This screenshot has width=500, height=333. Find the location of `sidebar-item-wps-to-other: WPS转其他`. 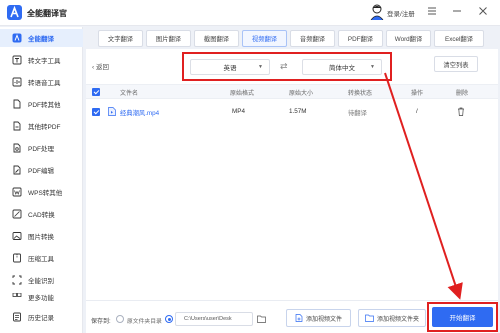

sidebar-item-wps-to-other: WPS转其他 is located at coordinates (41, 192).